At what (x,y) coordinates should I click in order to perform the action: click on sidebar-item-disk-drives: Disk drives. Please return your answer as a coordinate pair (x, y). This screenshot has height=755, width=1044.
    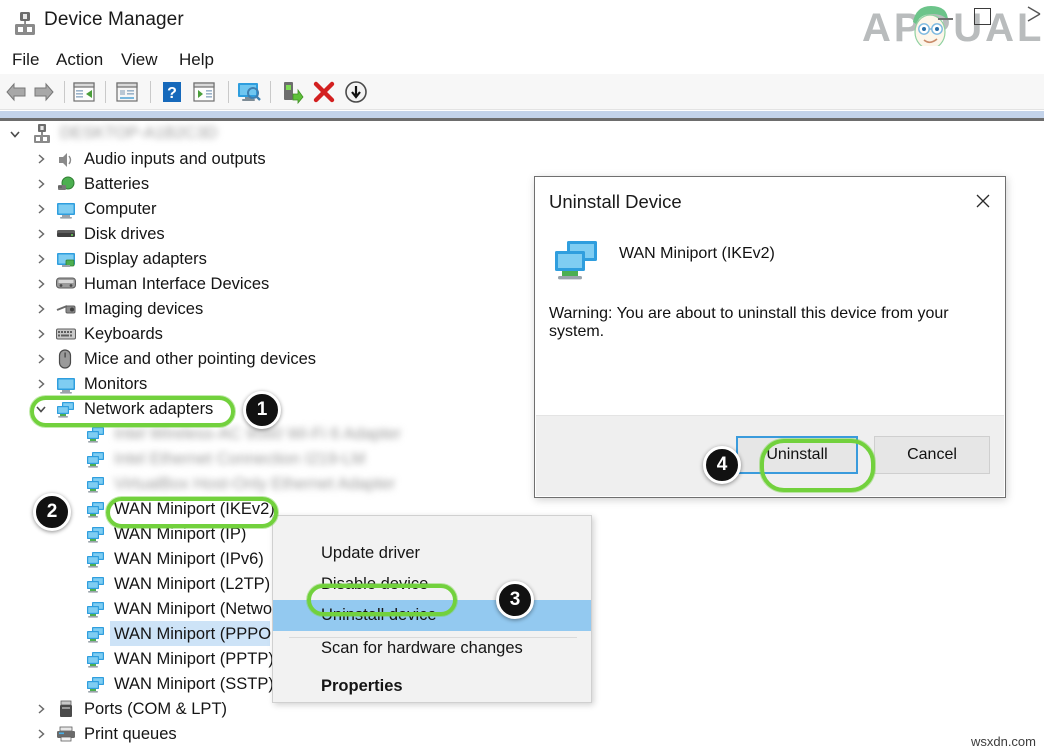
    Looking at the image, I should click on (260, 234).